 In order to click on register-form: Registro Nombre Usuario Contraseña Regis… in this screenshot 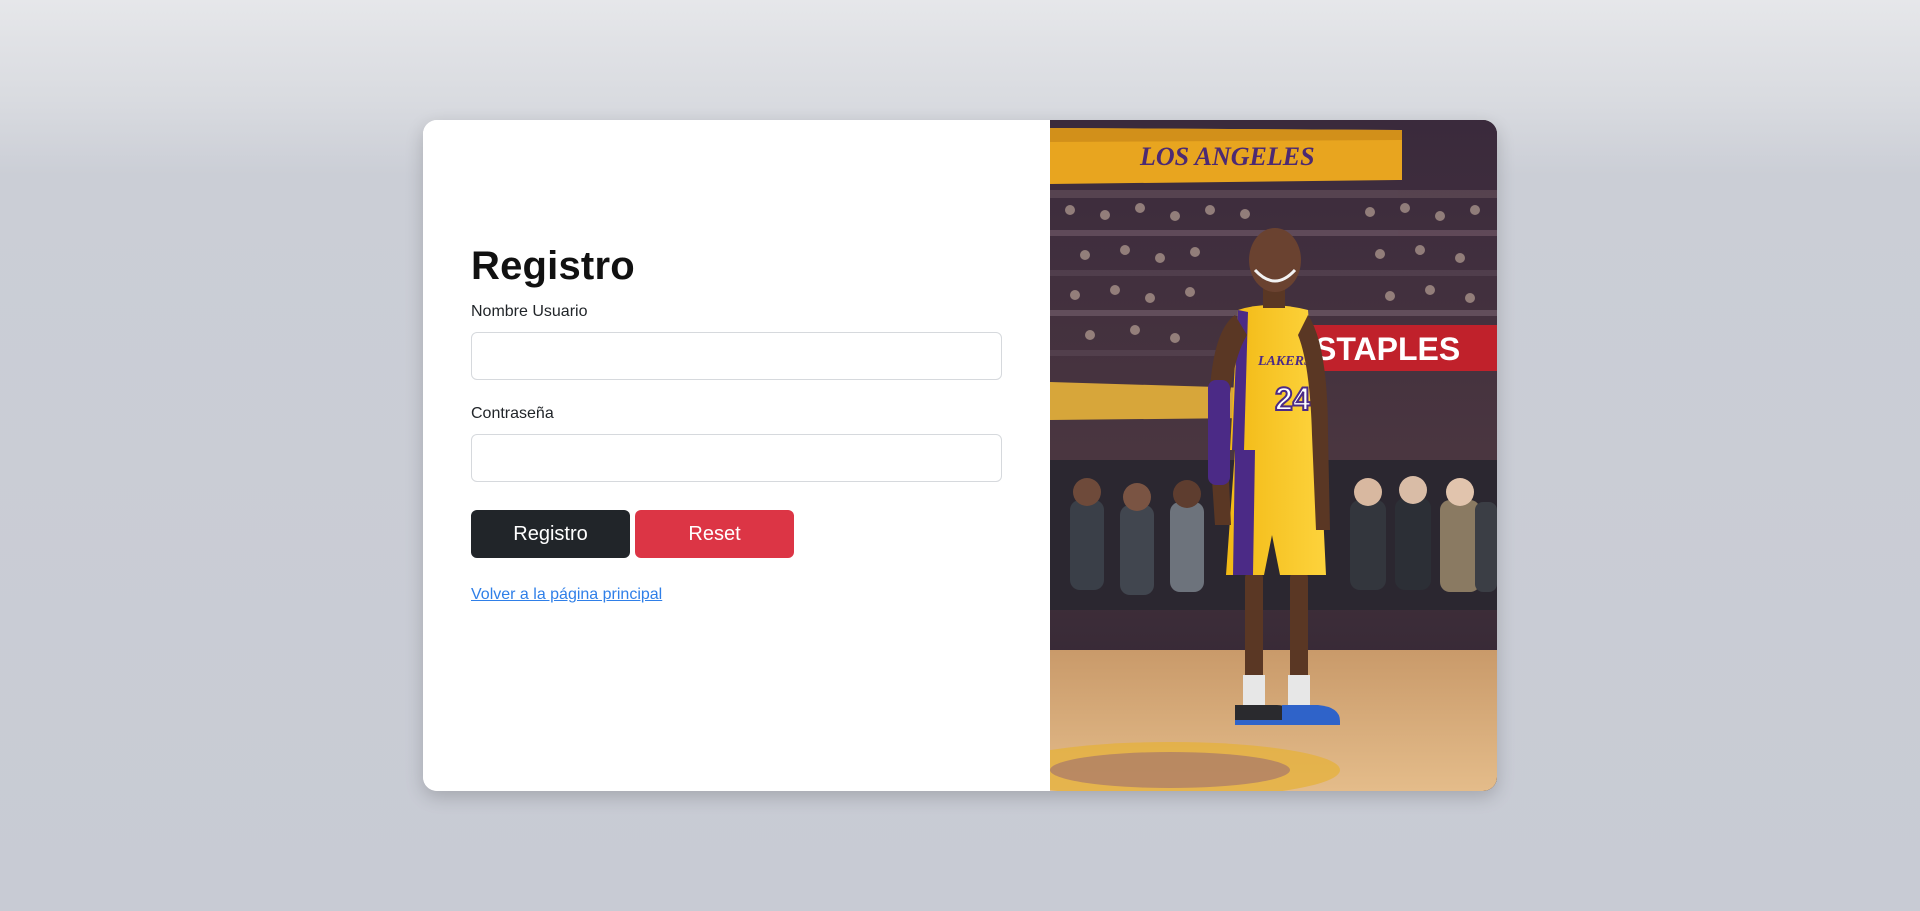, I will do `click(736, 423)`.